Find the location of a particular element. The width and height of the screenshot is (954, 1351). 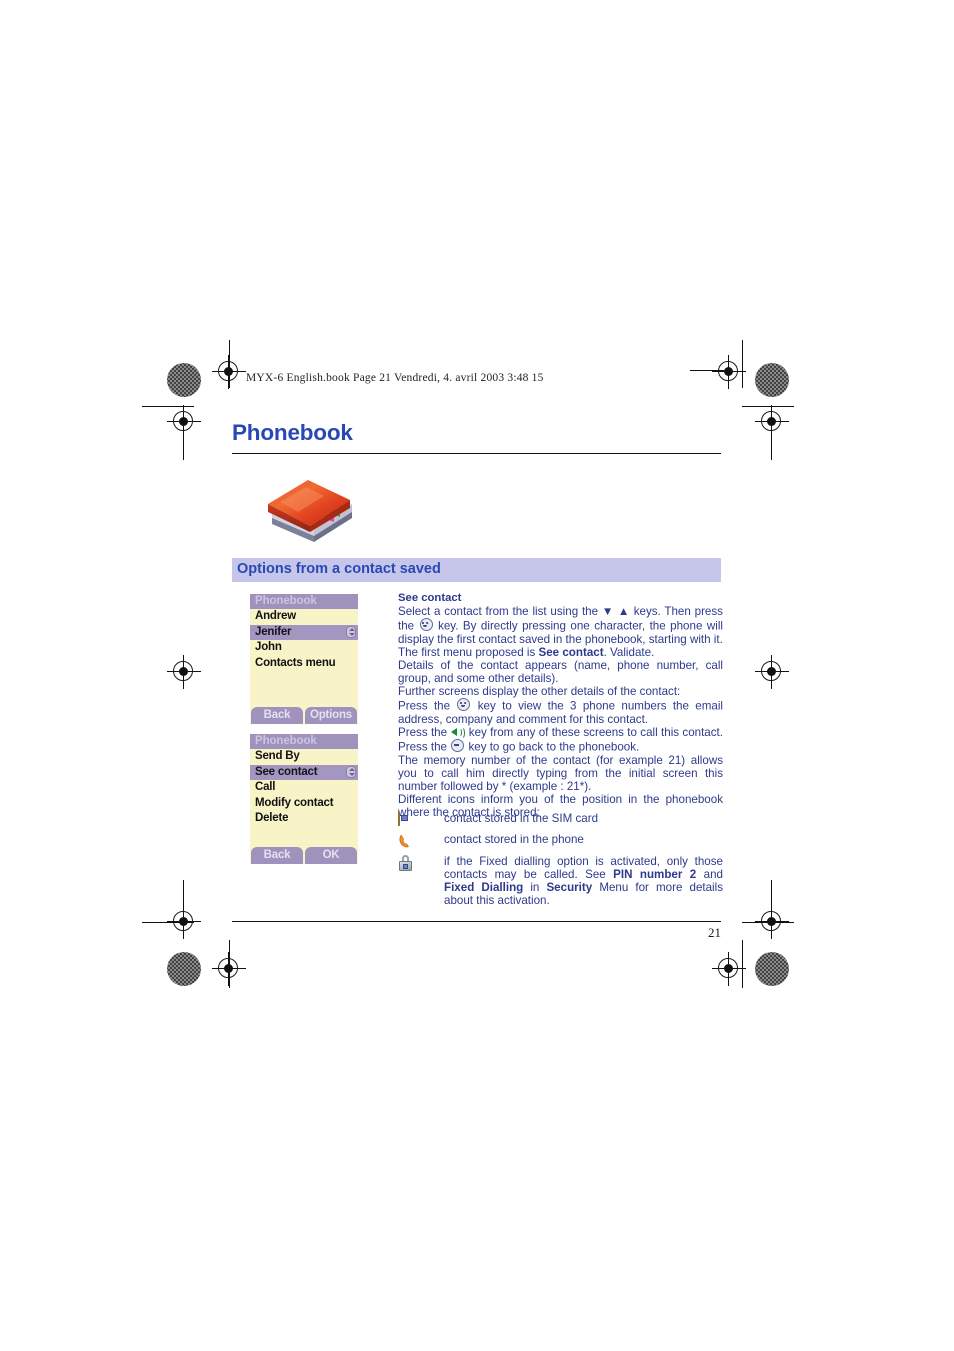

phone-softkey-bar: Back OK is located at coordinates (304, 855).